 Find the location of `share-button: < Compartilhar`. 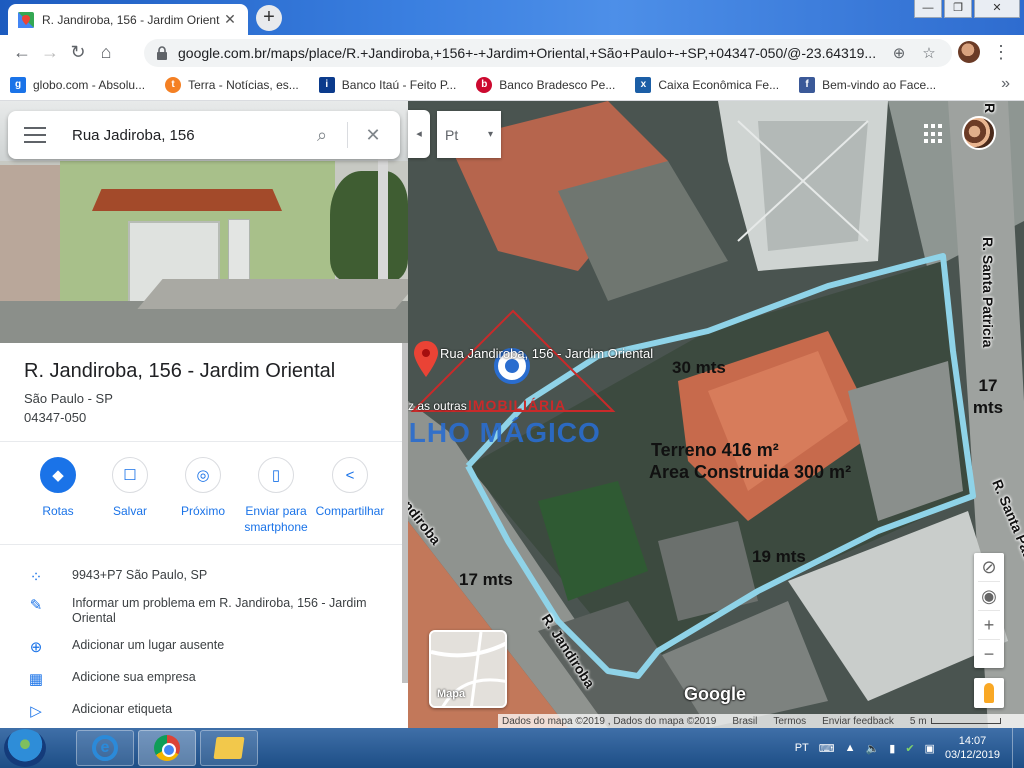

share-button: < Compartilhar is located at coordinates (350, 488).